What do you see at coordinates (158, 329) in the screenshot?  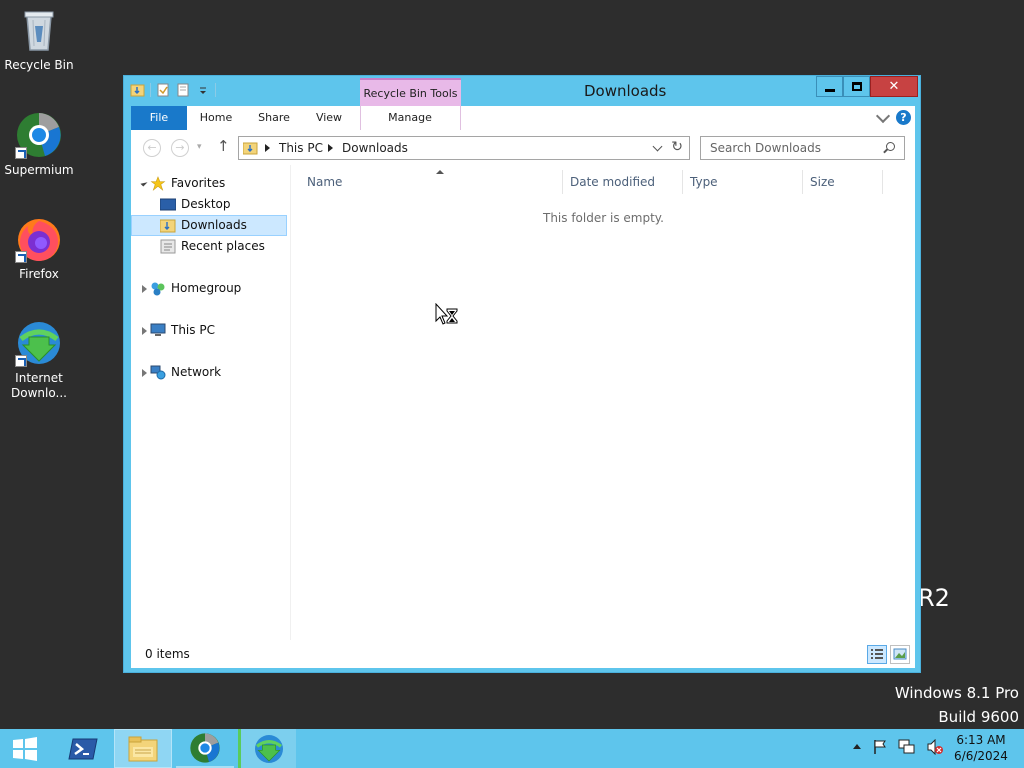 I see `computer-icon` at bounding box center [158, 329].